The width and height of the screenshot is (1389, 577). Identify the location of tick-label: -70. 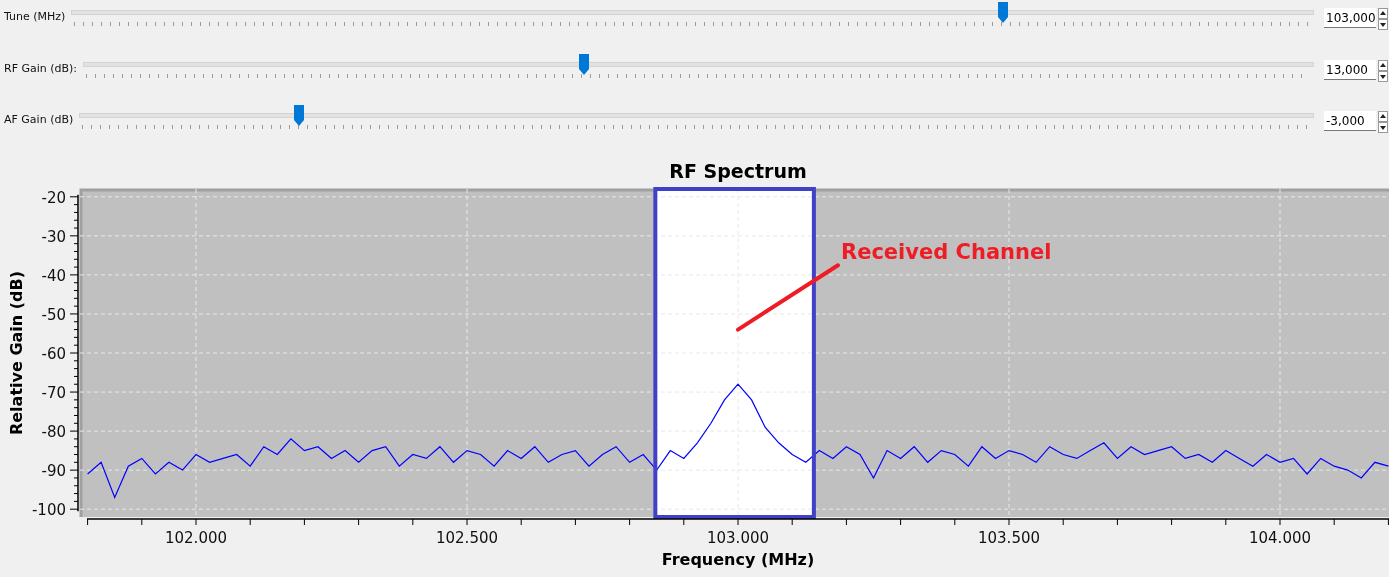
(53, 393).